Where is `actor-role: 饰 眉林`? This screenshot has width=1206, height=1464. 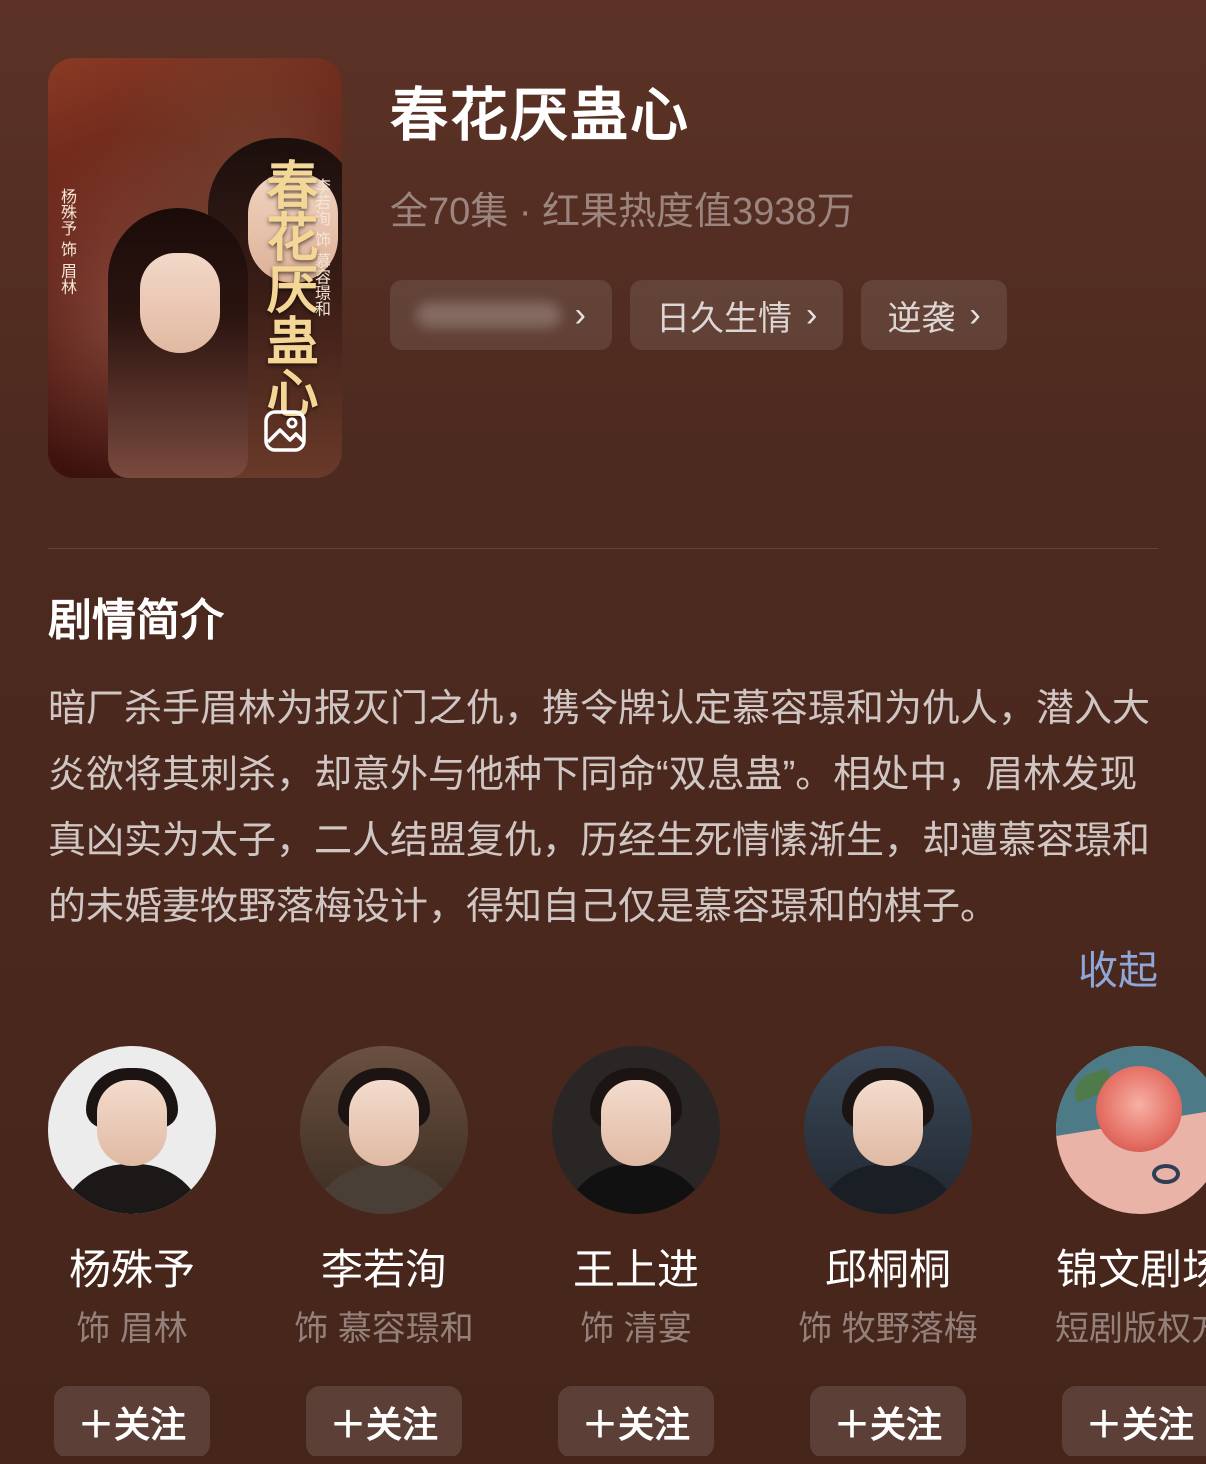
actor-role: 饰 眉林 is located at coordinates (132, 1329).